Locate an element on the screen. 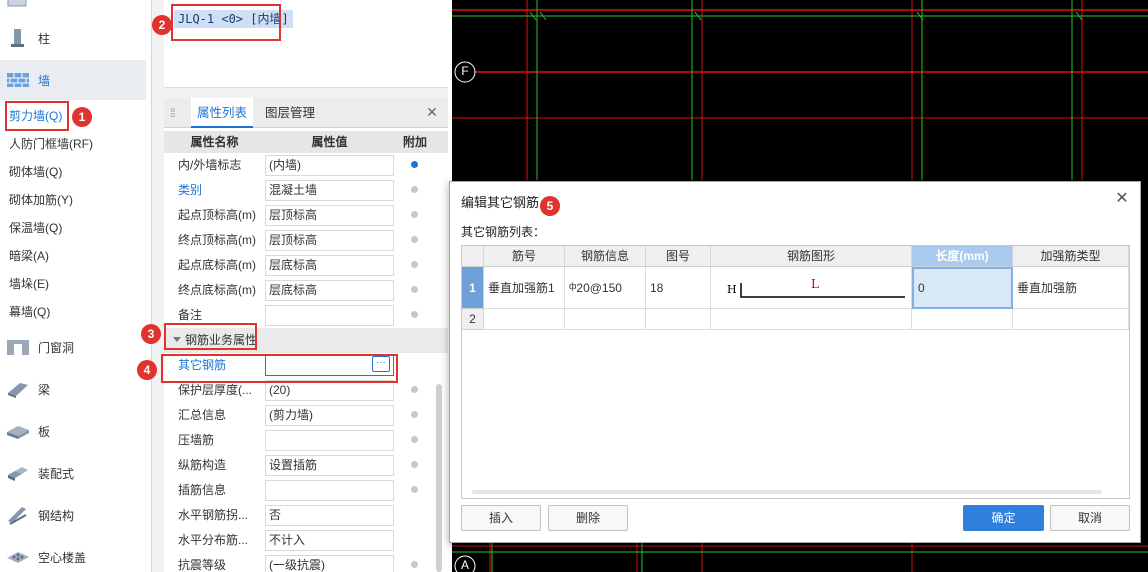 This screenshot has width=1148, height=572. property-row: 终点顶标高(m) 层顶标高 is located at coordinates (306, 240).